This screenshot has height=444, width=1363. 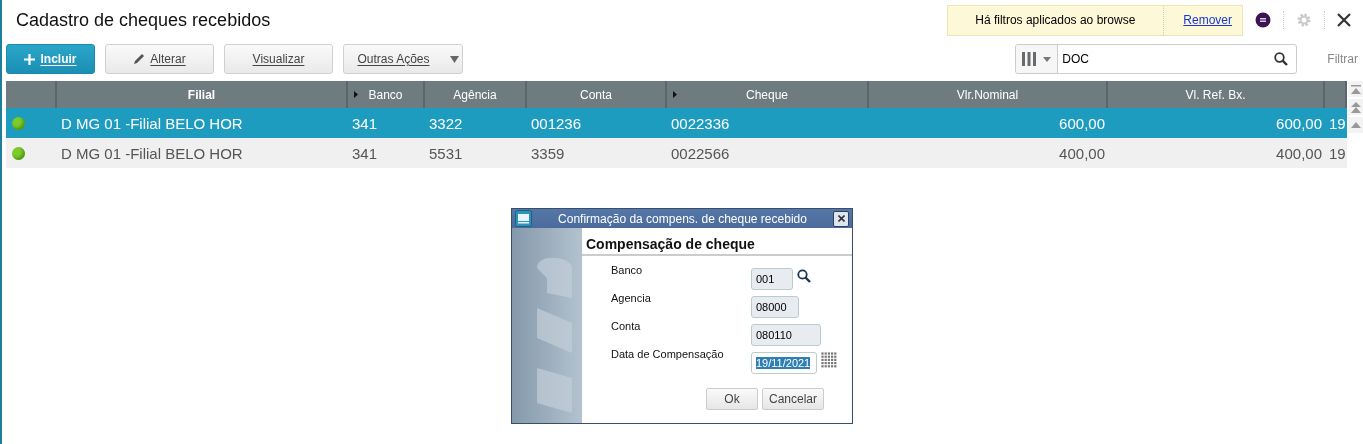 What do you see at coordinates (278, 59) in the screenshot?
I see `toolbar-button: Visualizar` at bounding box center [278, 59].